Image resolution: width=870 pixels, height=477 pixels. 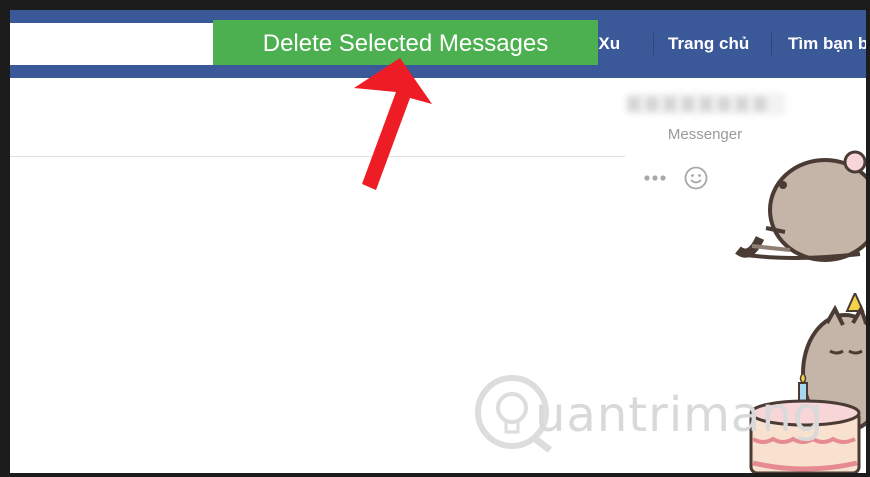 I want to click on nav-item-home: Trang chủ, so click(x=708, y=44).